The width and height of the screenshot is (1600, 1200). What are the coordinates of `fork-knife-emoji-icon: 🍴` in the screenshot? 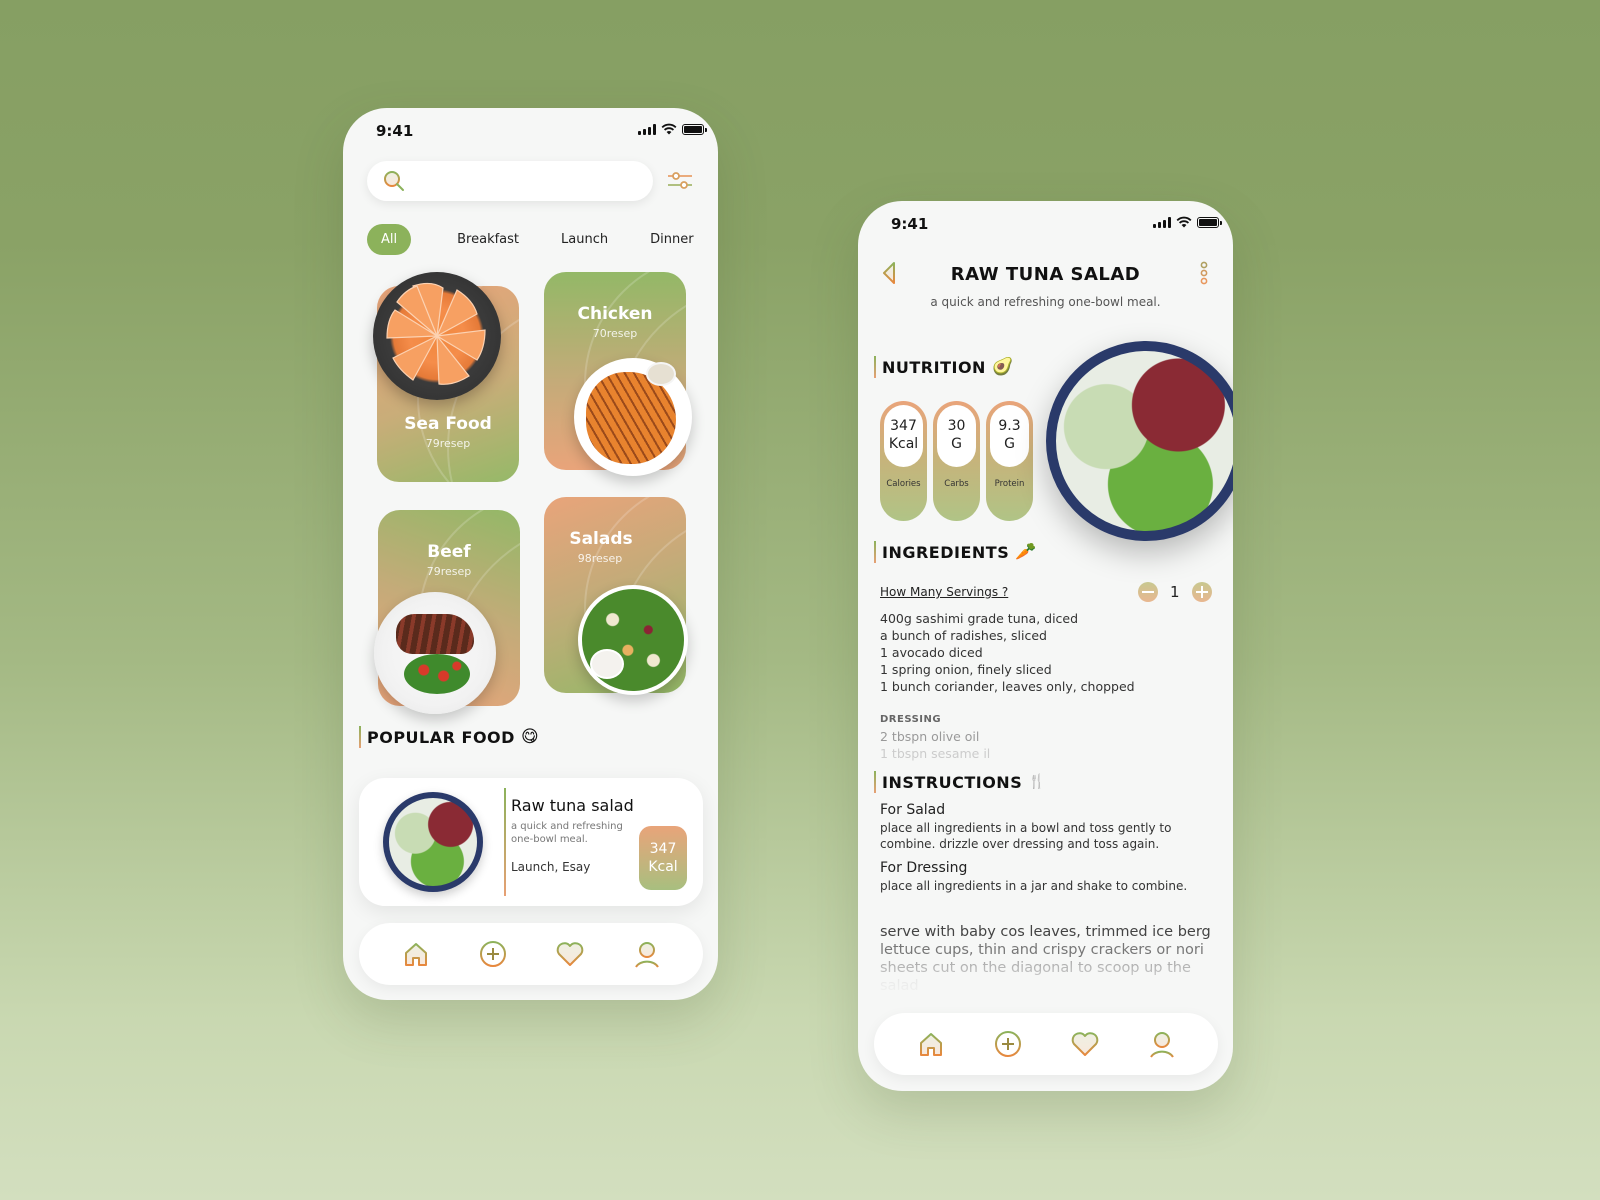 It's located at (1037, 782).